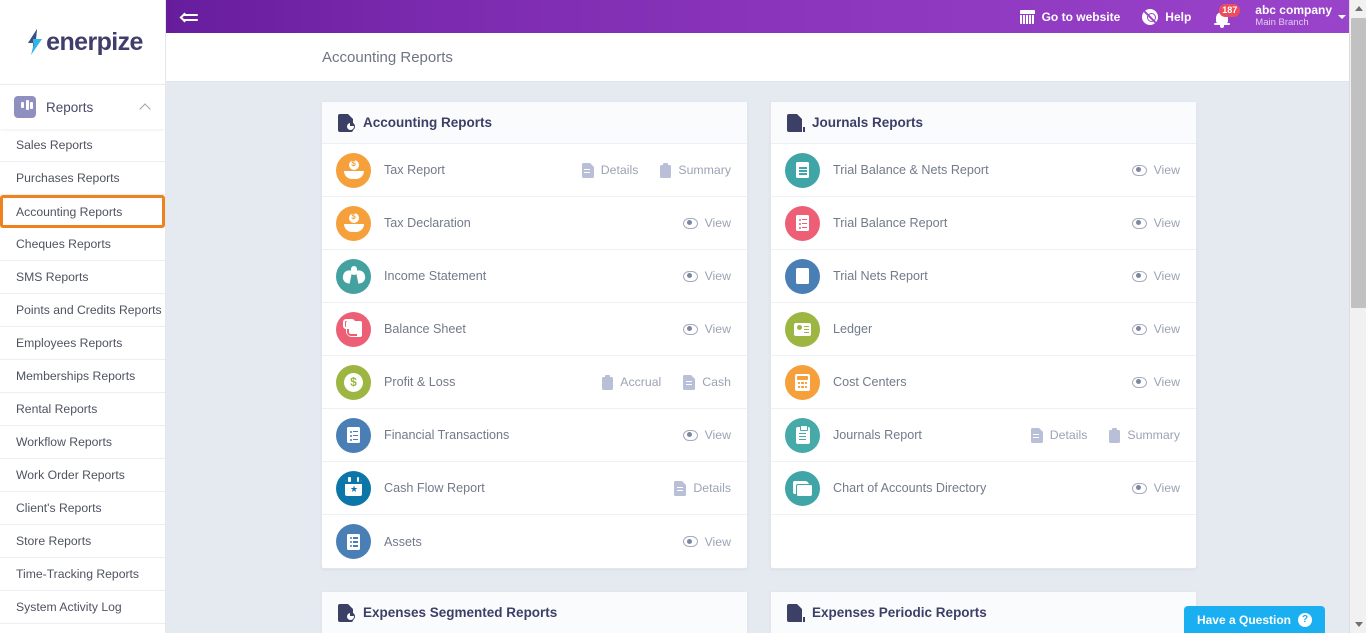 The height and width of the screenshot is (633, 1366). I want to click on sidebar-item-memberships-reports: Memberships Reports, so click(82, 376).